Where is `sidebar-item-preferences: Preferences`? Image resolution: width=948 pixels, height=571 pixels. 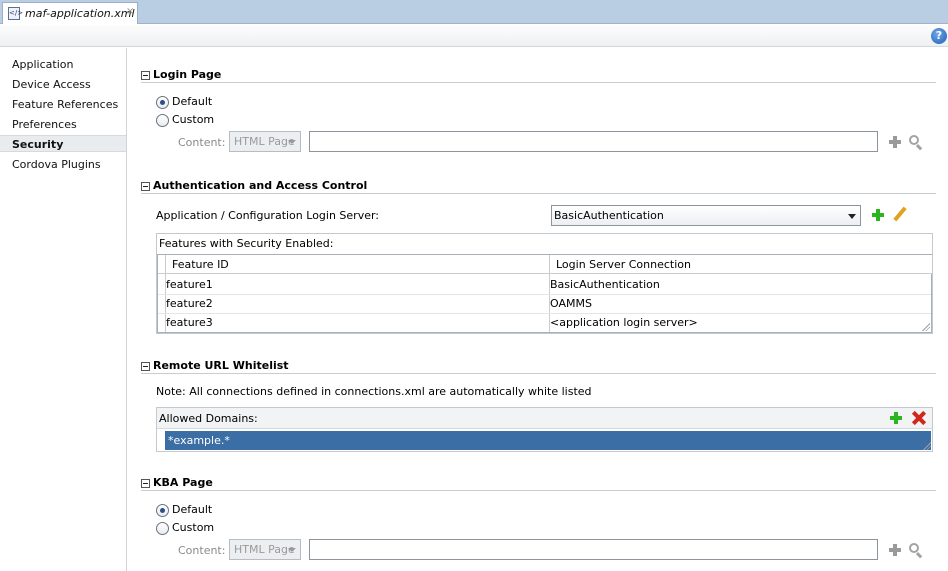
sidebar-item-preferences: Preferences is located at coordinates (63, 124).